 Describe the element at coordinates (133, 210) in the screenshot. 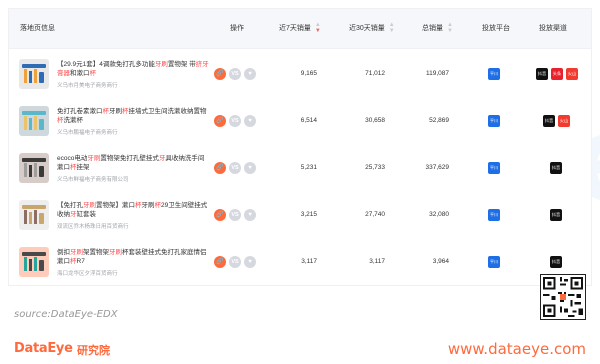

I see `product-title: 【免打孔牙刷置物架】漱口杯牙刷杯29卫生间壁挂式收纳牙缸套装` at that location.